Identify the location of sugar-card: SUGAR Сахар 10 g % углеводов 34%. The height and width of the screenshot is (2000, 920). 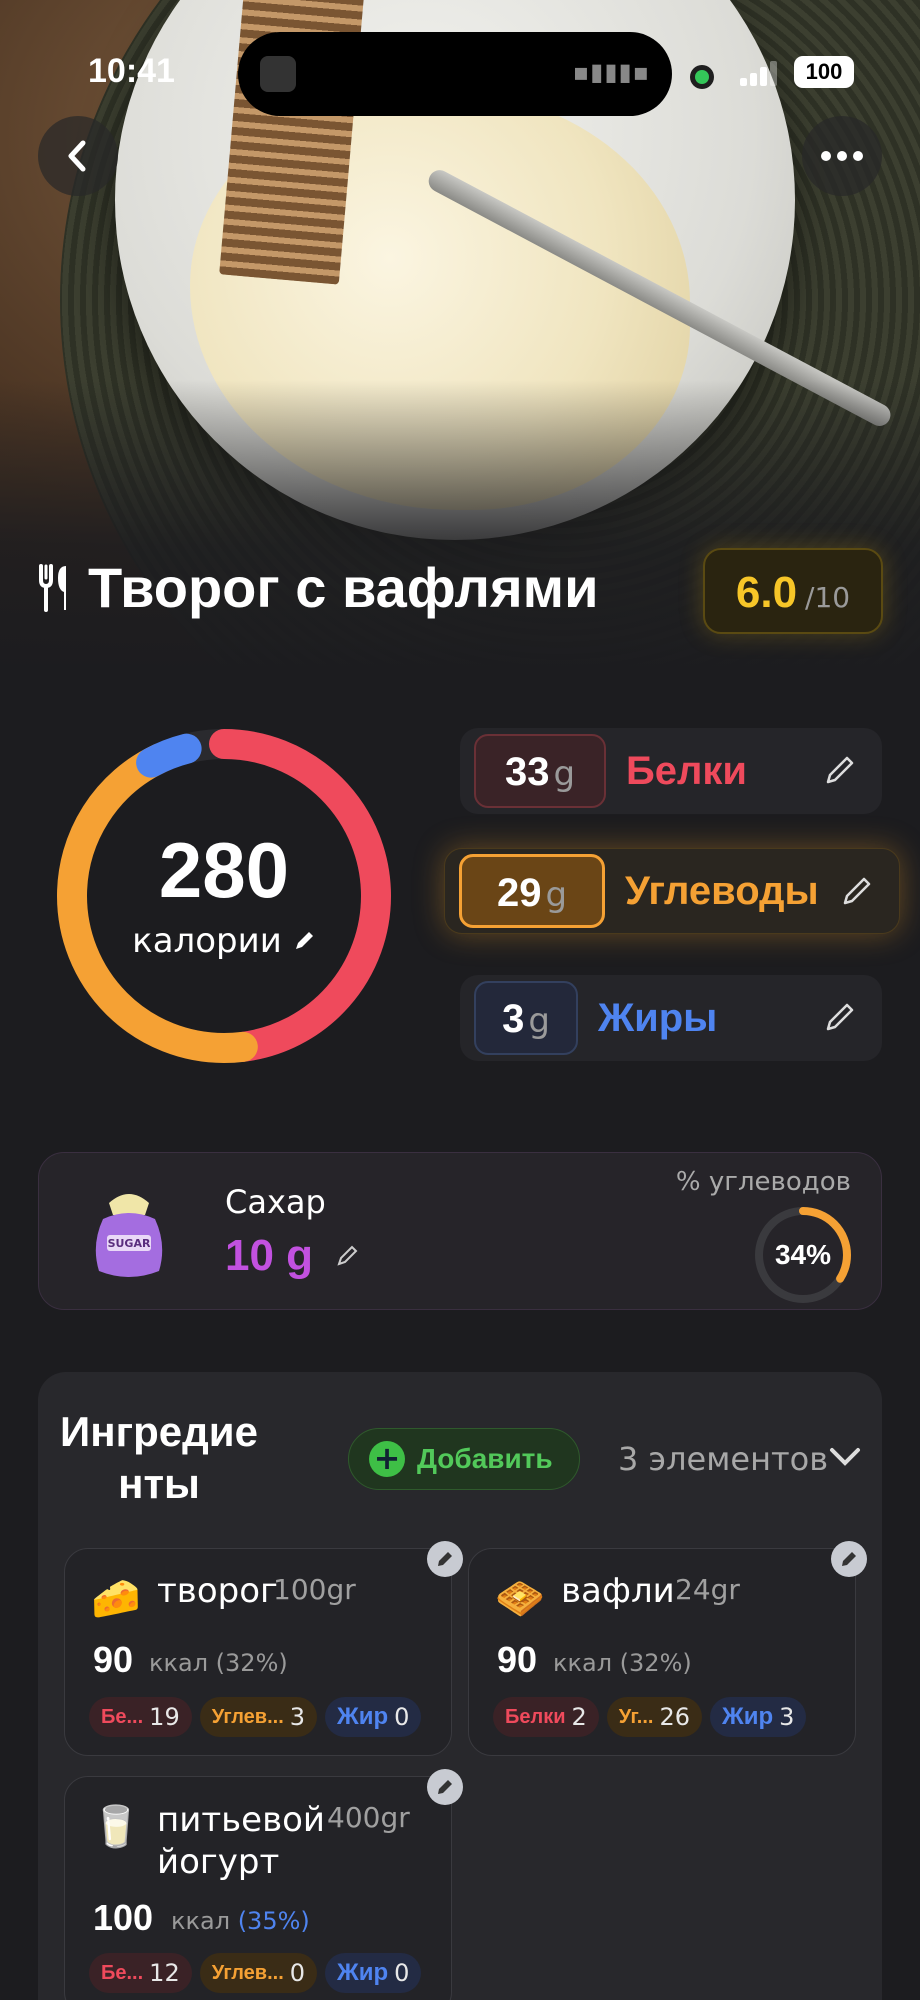
(460, 1231).